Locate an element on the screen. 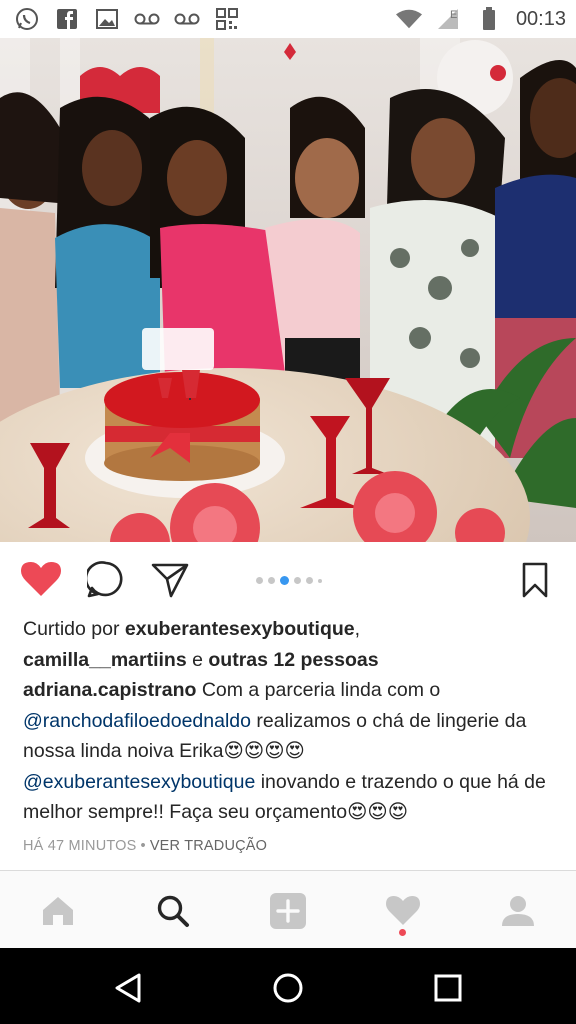 The image size is (576, 1024). post-meta: HÁ 47 MINUTOS • VER TRADUÇÃO is located at coordinates (293, 846).